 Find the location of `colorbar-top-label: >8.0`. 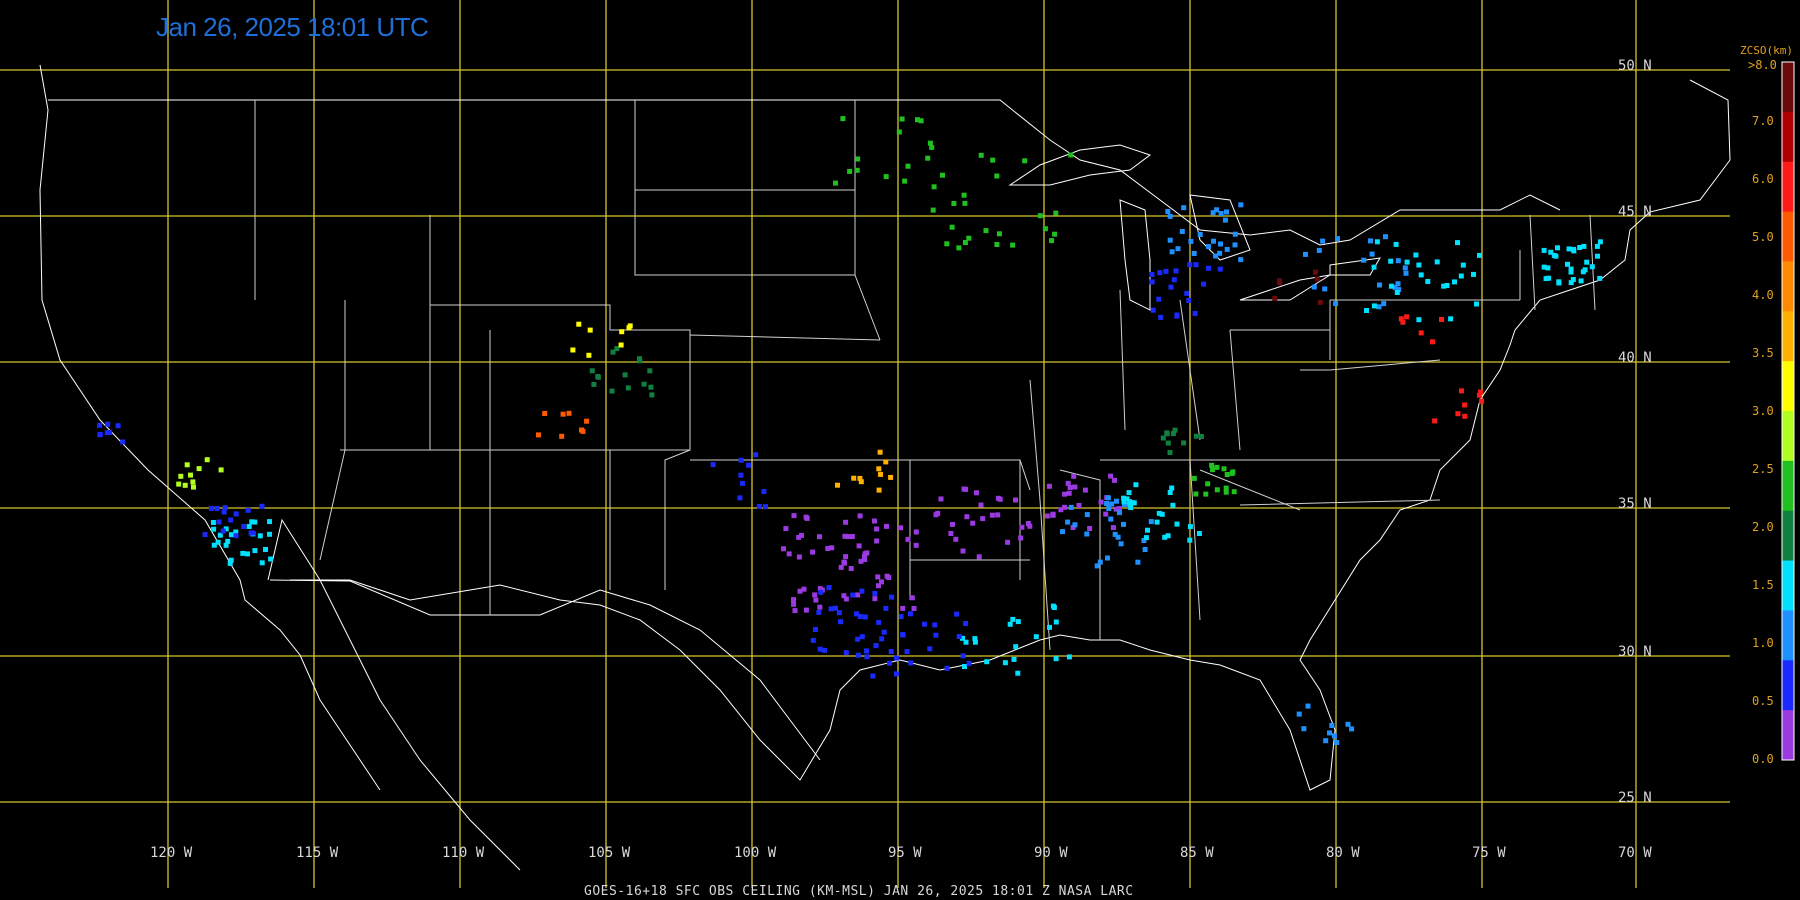

colorbar-top-label: >8.0 is located at coordinates (1762, 65).